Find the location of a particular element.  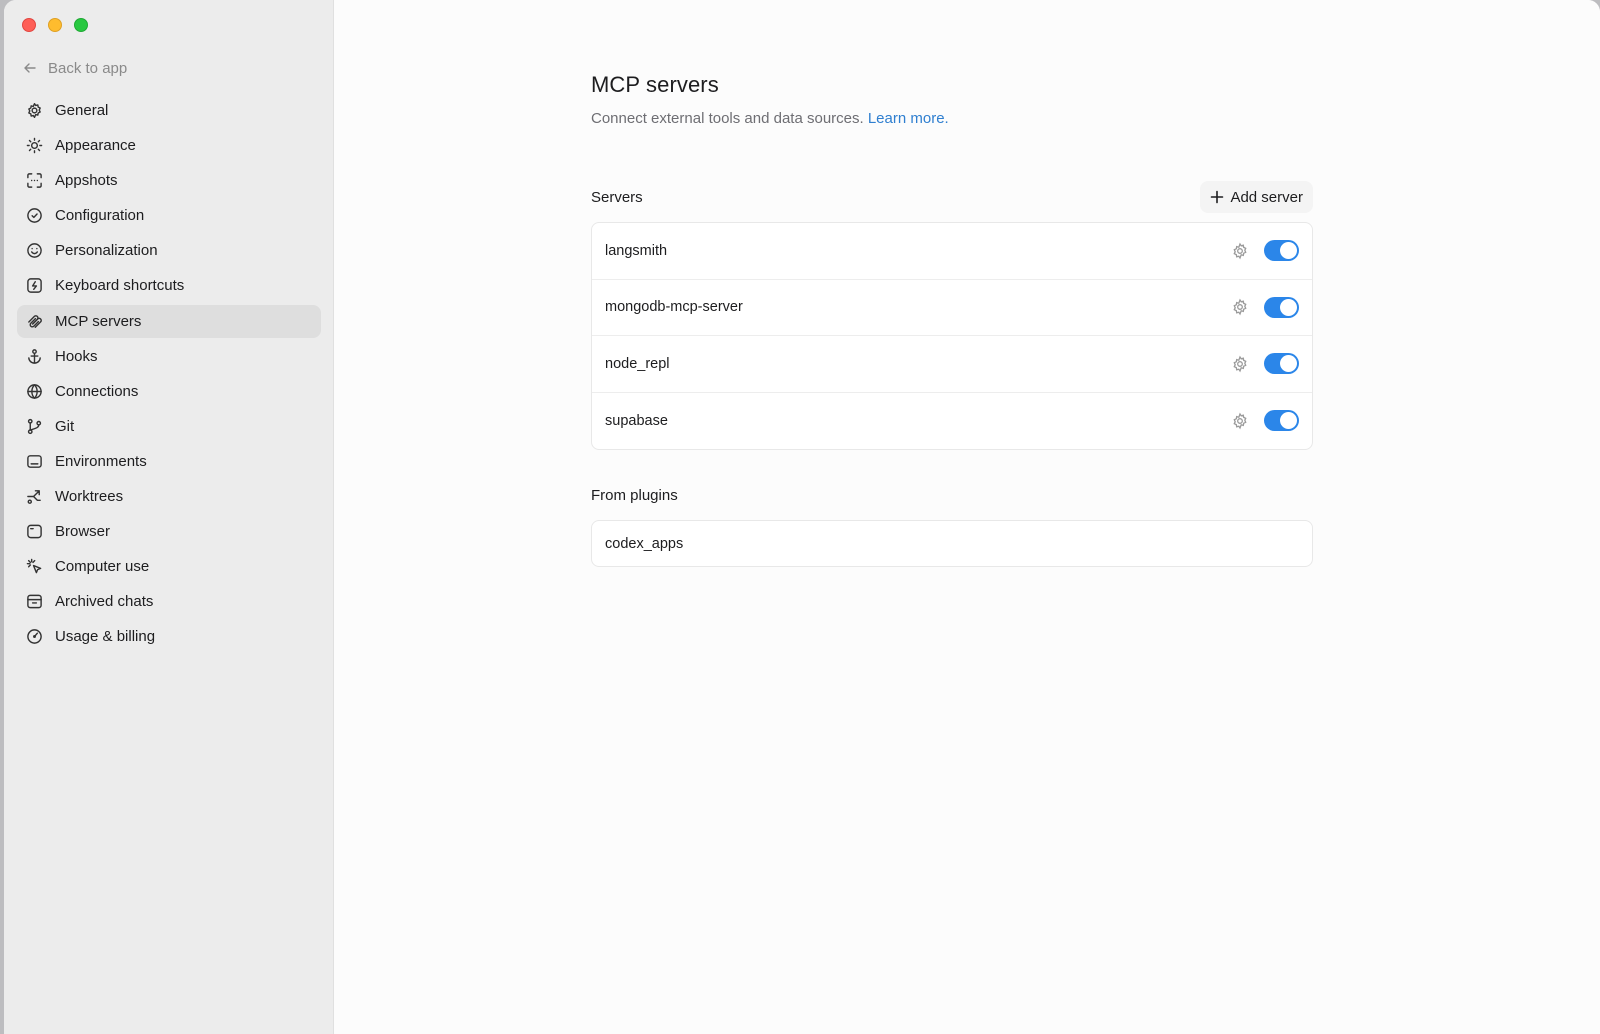

sidebar-item-label: Computer use is located at coordinates (102, 567).